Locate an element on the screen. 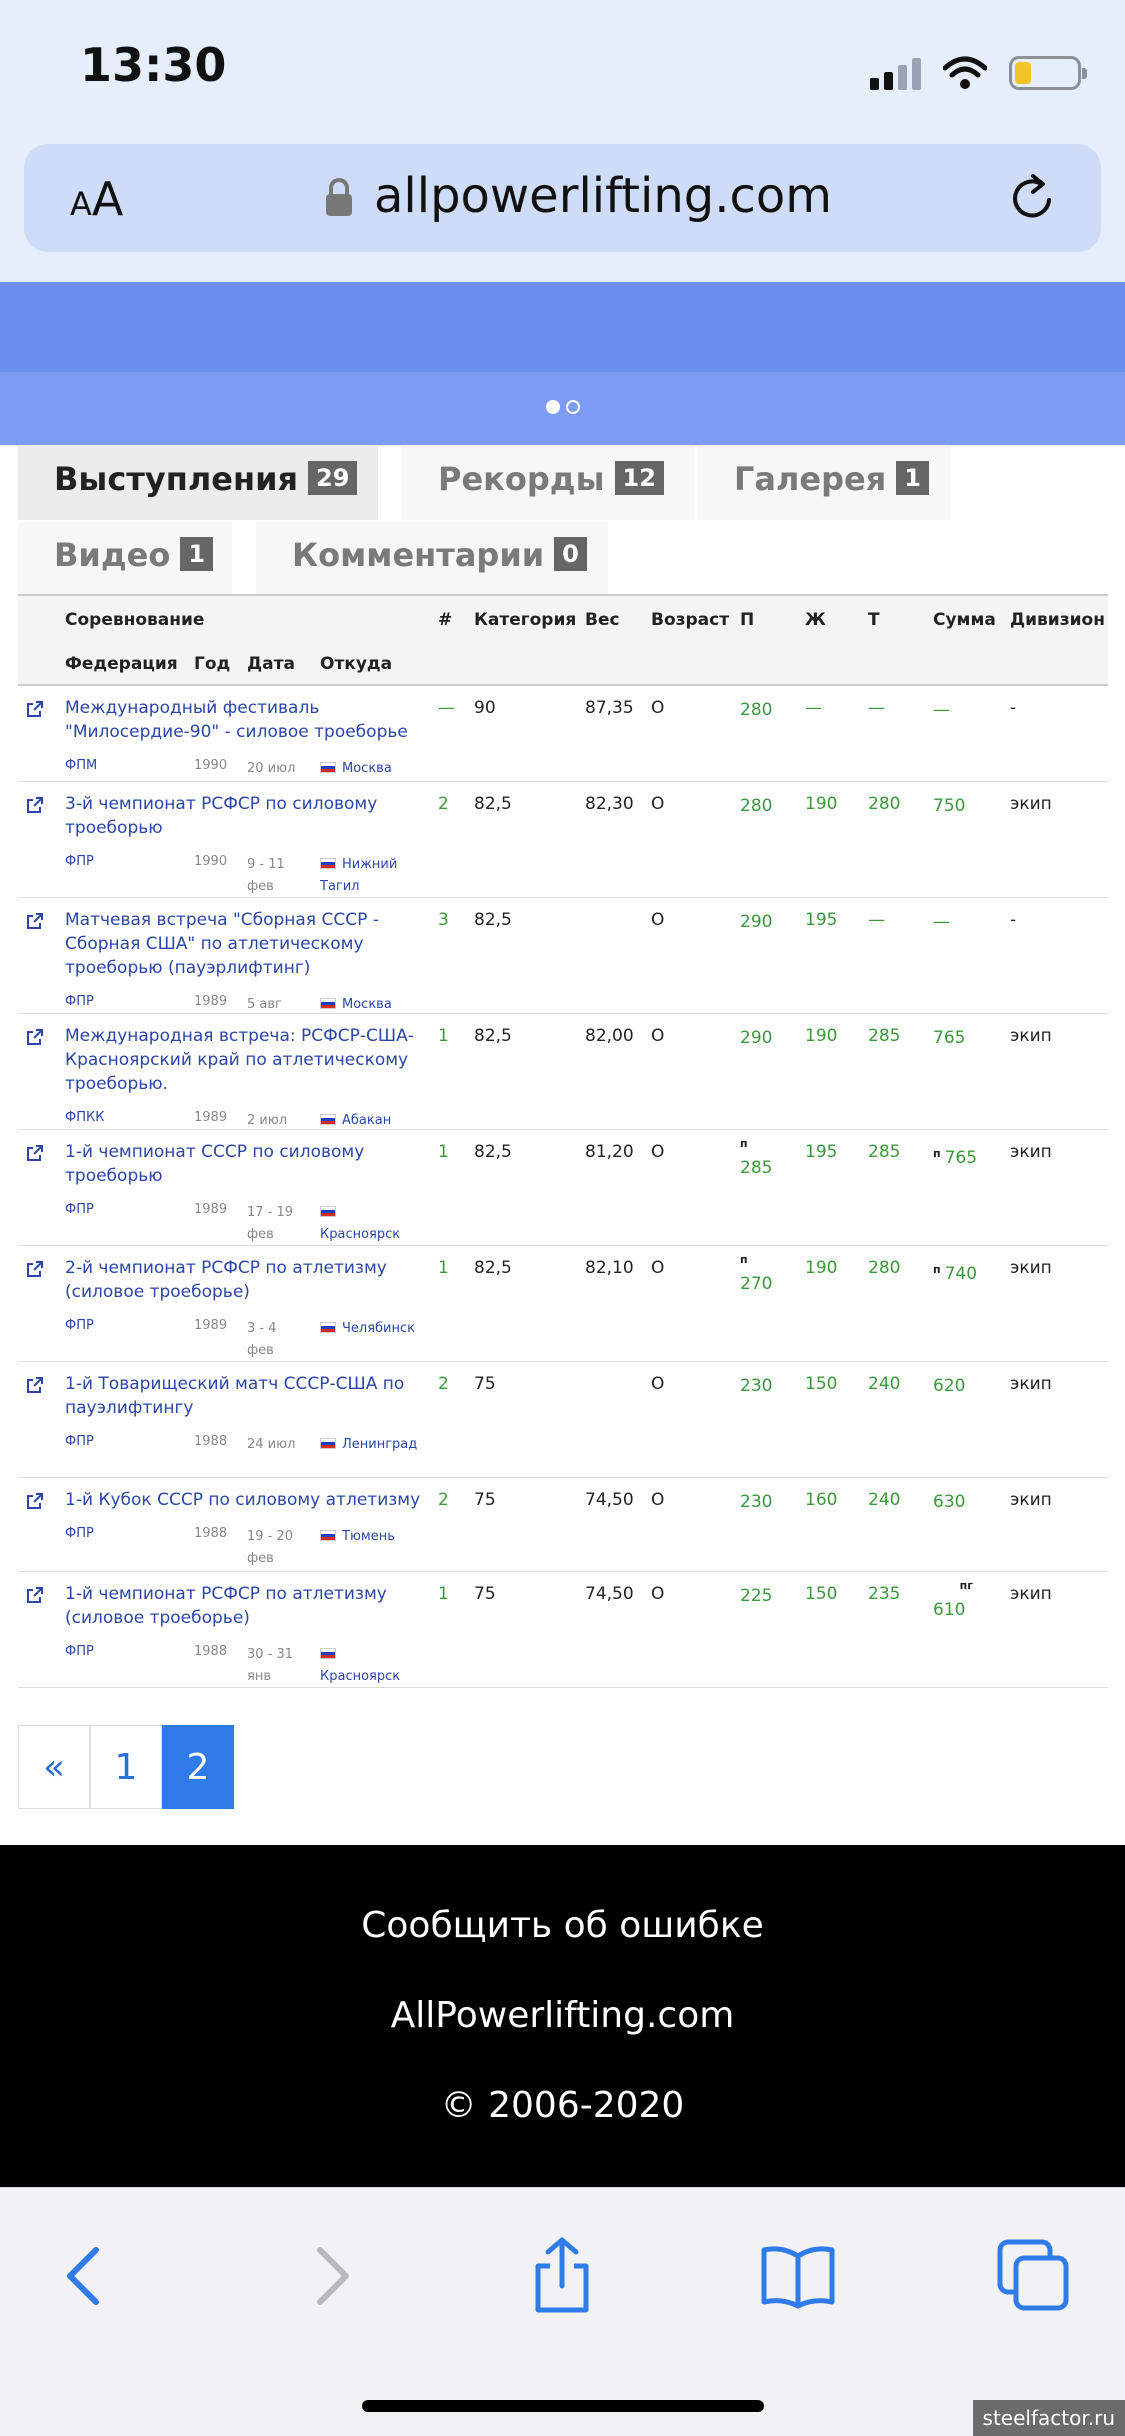  cellular-signal-icon is located at coordinates (895, 73).